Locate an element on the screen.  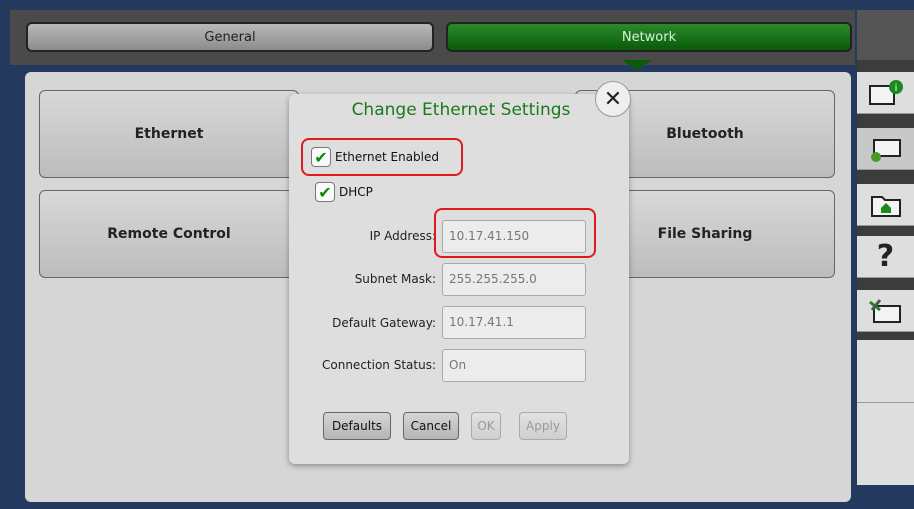
subnet-mask-field: 255.255.255.0 is located at coordinates (514, 279).